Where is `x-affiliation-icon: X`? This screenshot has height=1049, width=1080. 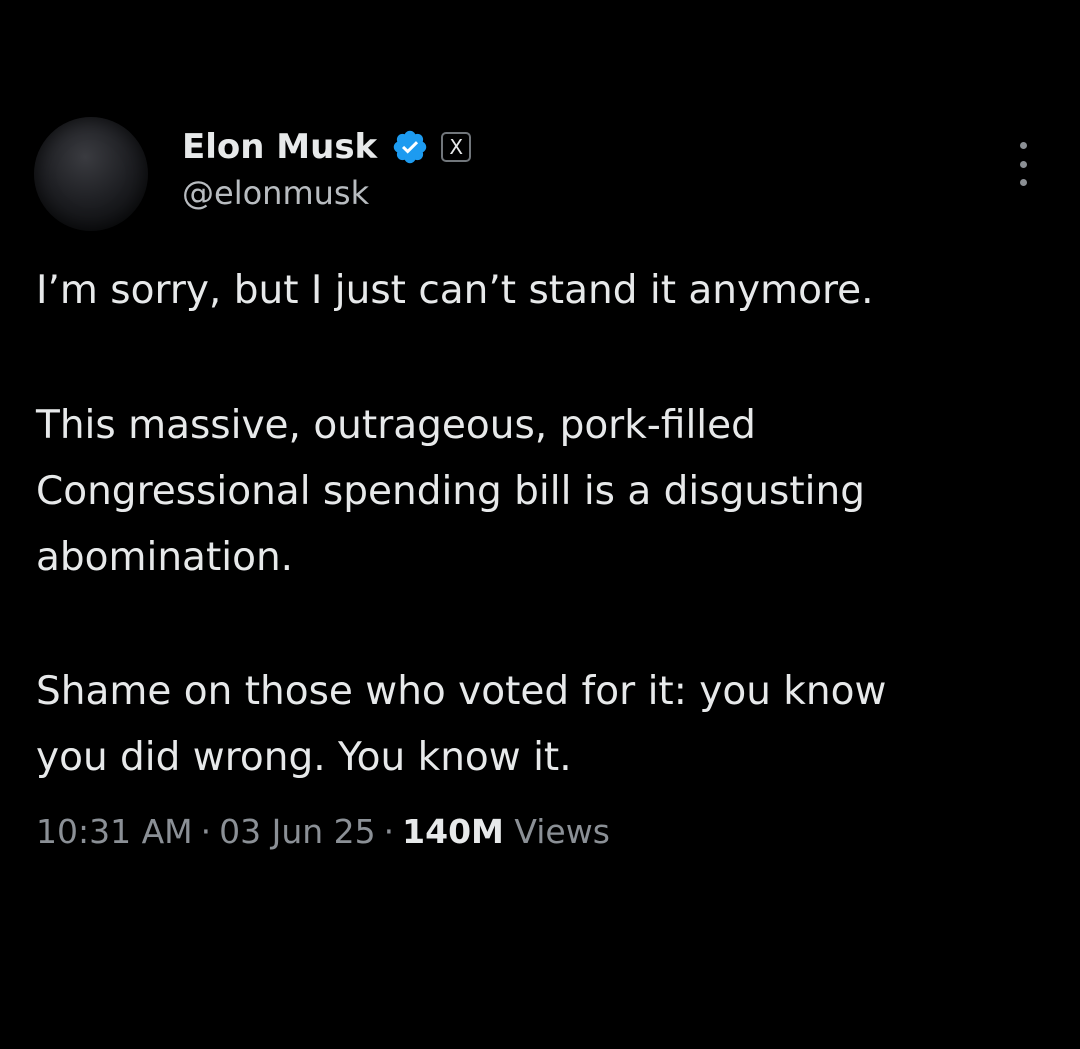
x-affiliation-icon: X is located at coordinates (456, 147).